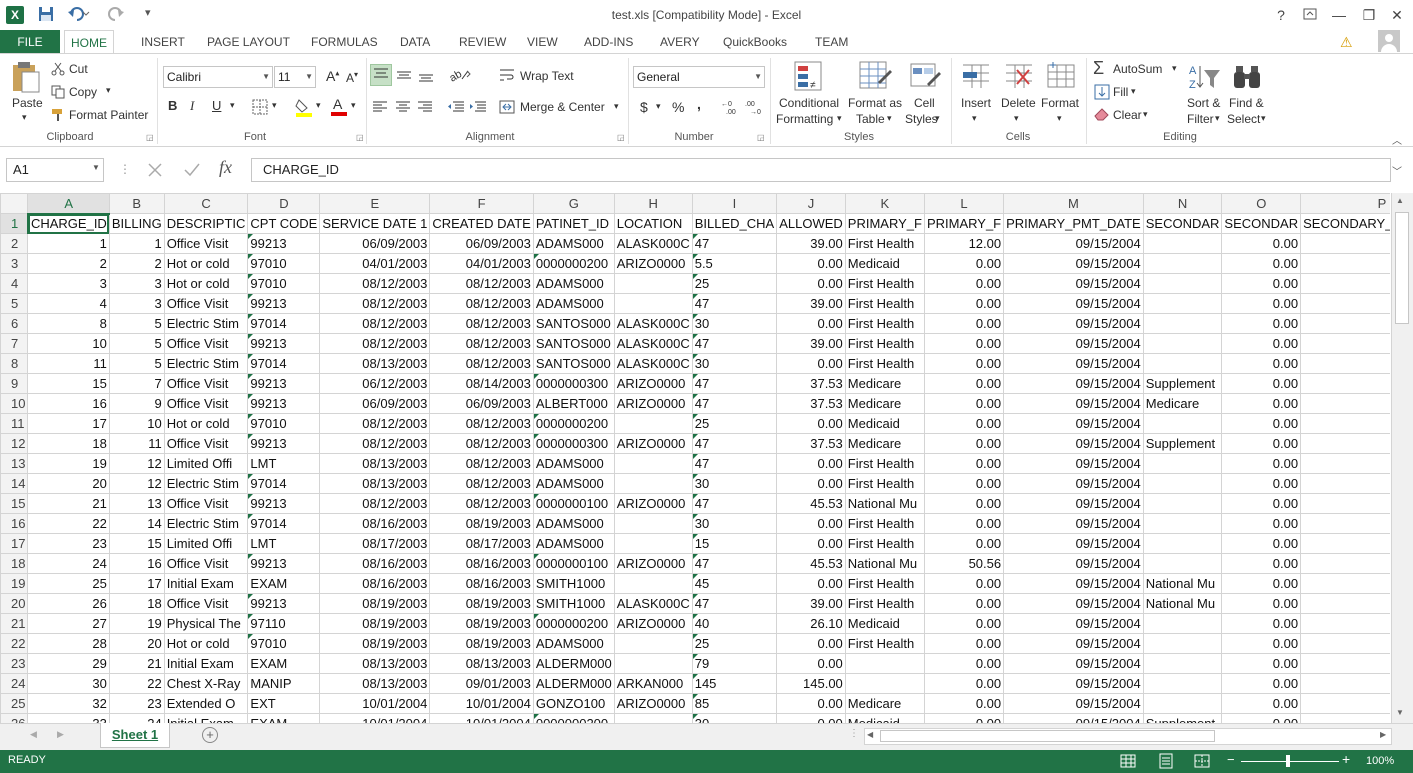 This screenshot has width=1413, height=773. Describe the element at coordinates (136, 343) in the screenshot. I see `cell: 5` at that location.